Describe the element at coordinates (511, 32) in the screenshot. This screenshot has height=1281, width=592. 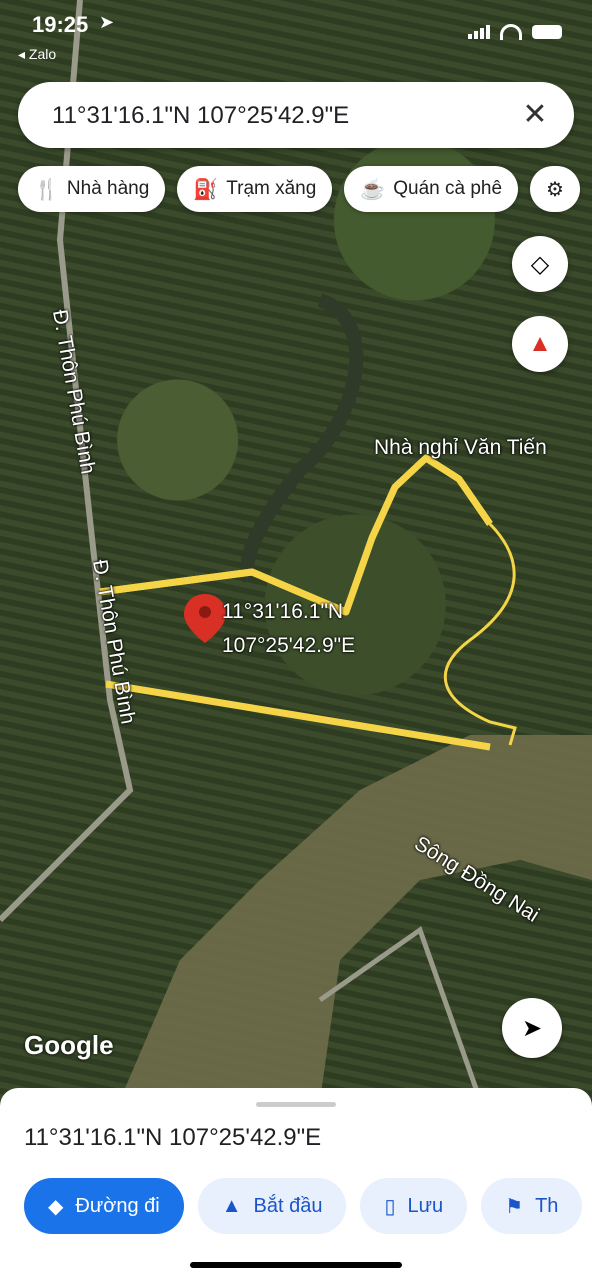
I see `wifi-icon` at that location.